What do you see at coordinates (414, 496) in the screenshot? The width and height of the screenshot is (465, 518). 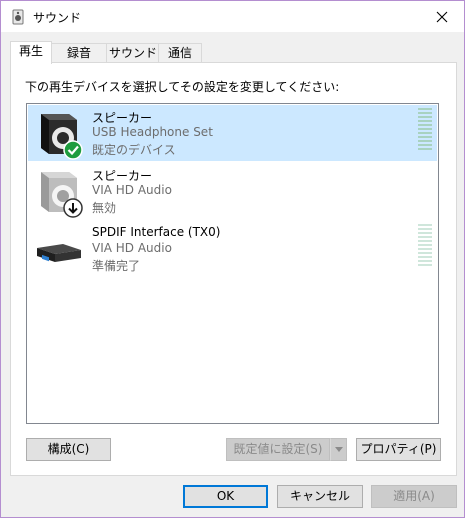 I see `apply-button: 適用(A)` at bounding box center [414, 496].